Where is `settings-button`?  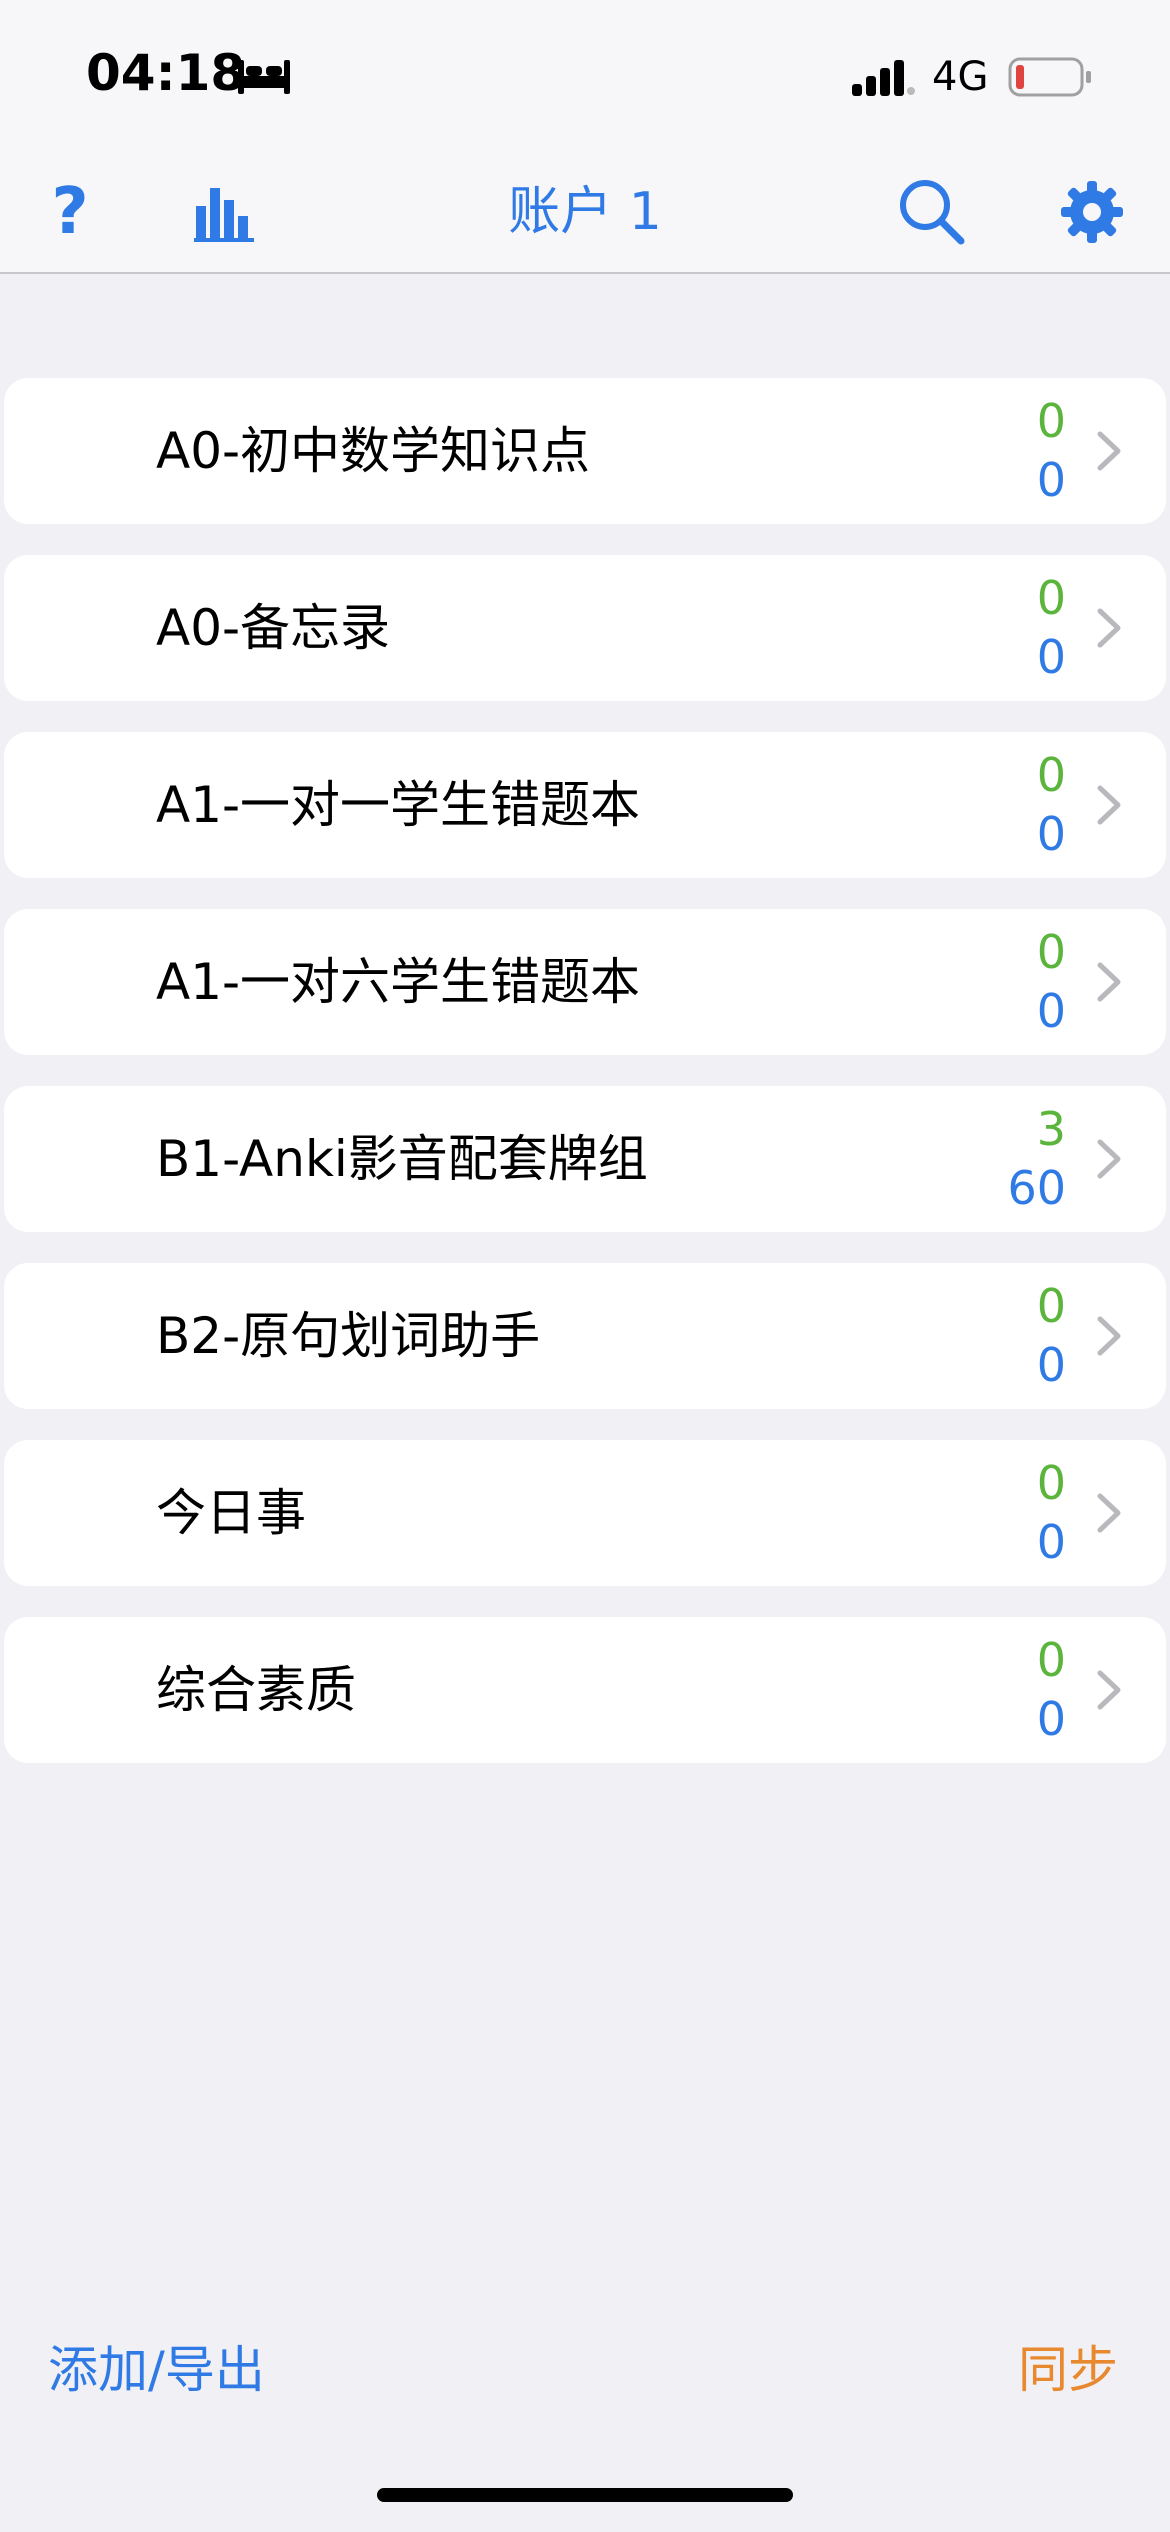
settings-button is located at coordinates (1092, 212).